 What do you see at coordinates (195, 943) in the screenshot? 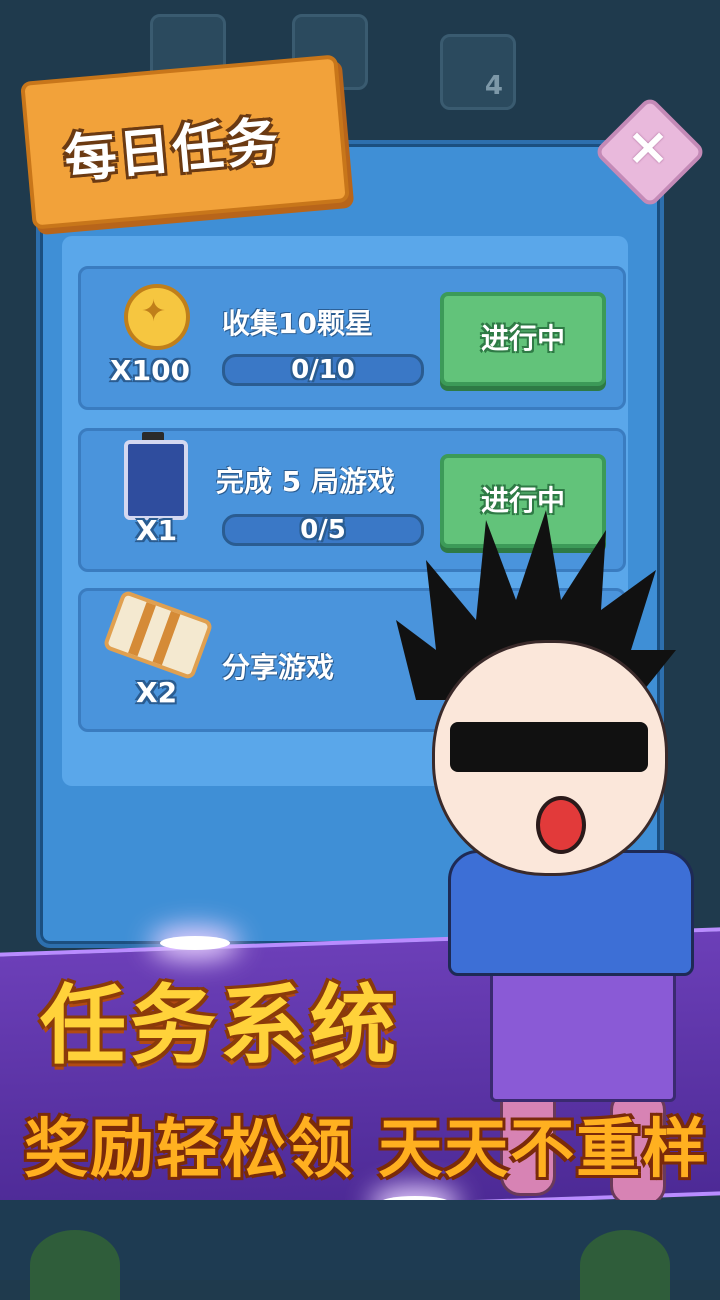
I see `sparkle-icon` at bounding box center [195, 943].